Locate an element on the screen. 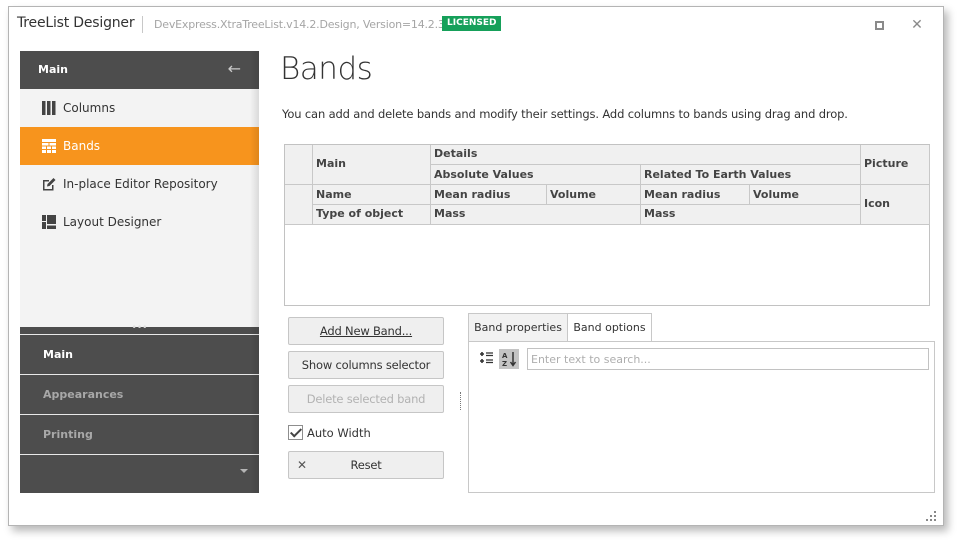 This screenshot has height=541, width=958. column-header-name: Name is located at coordinates (372, 195).